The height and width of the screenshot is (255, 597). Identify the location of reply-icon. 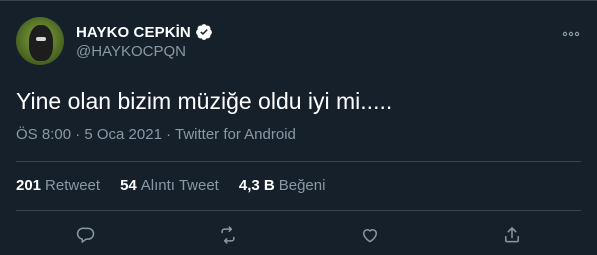
(86, 235).